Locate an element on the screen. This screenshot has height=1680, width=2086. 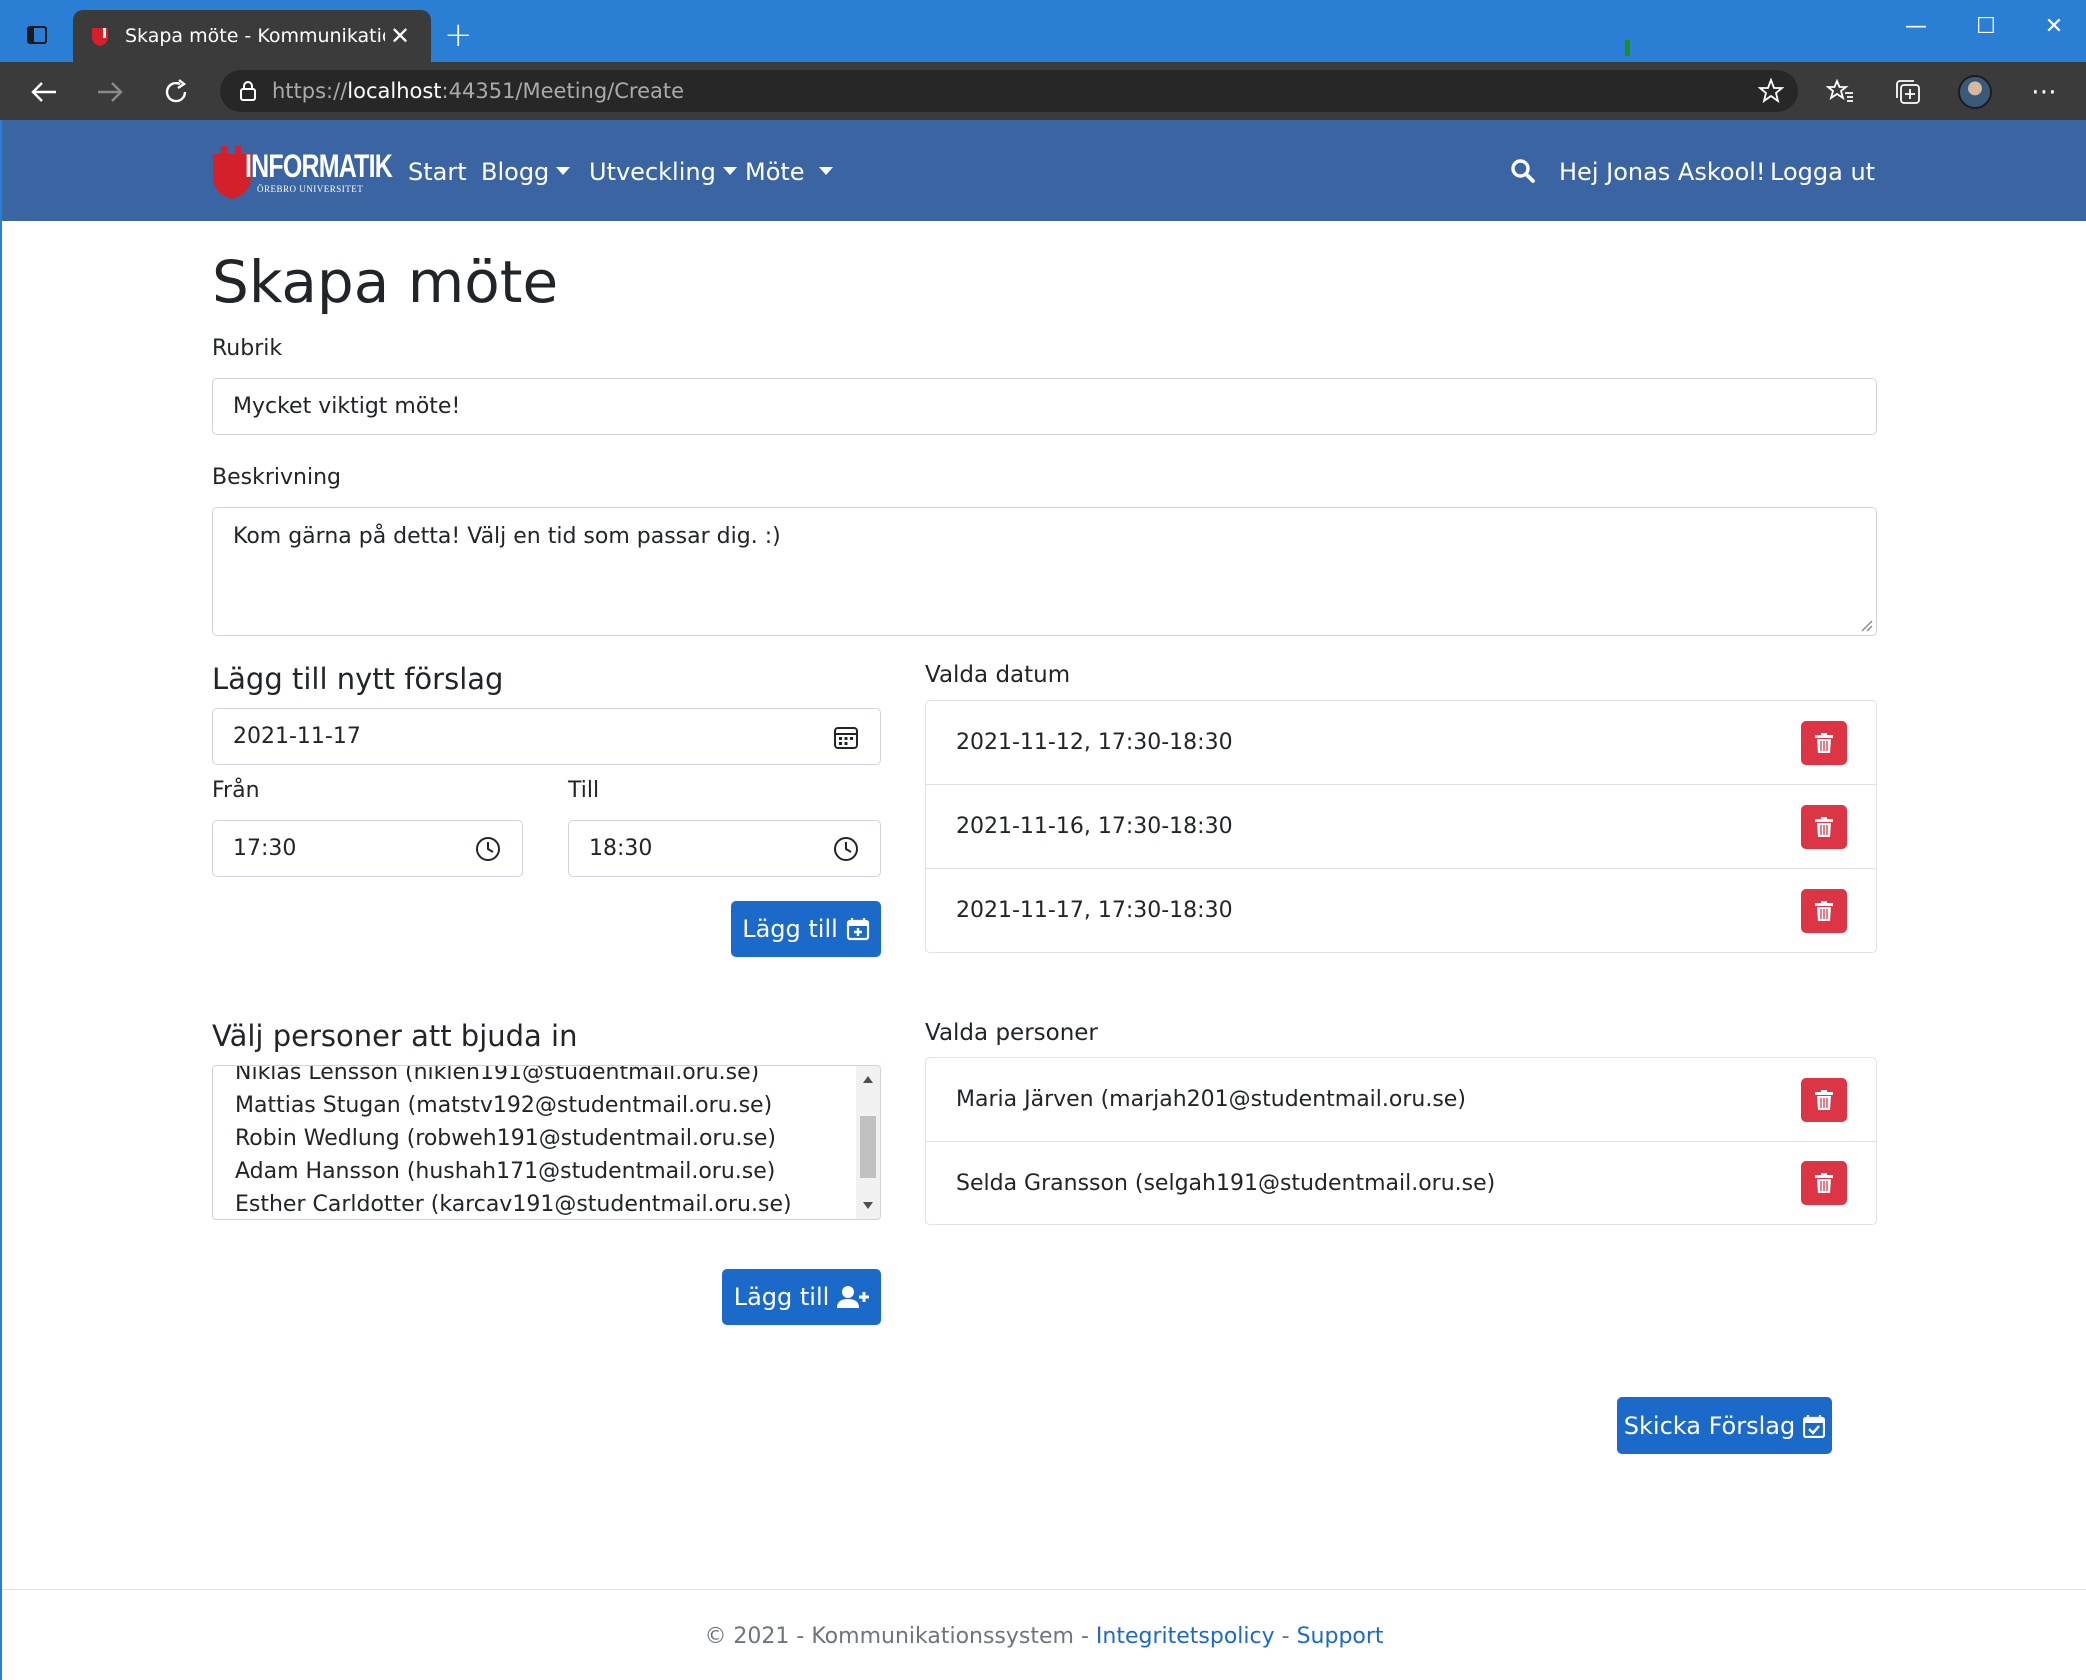
maximize-icon: ☐ is located at coordinates (1986, 26).